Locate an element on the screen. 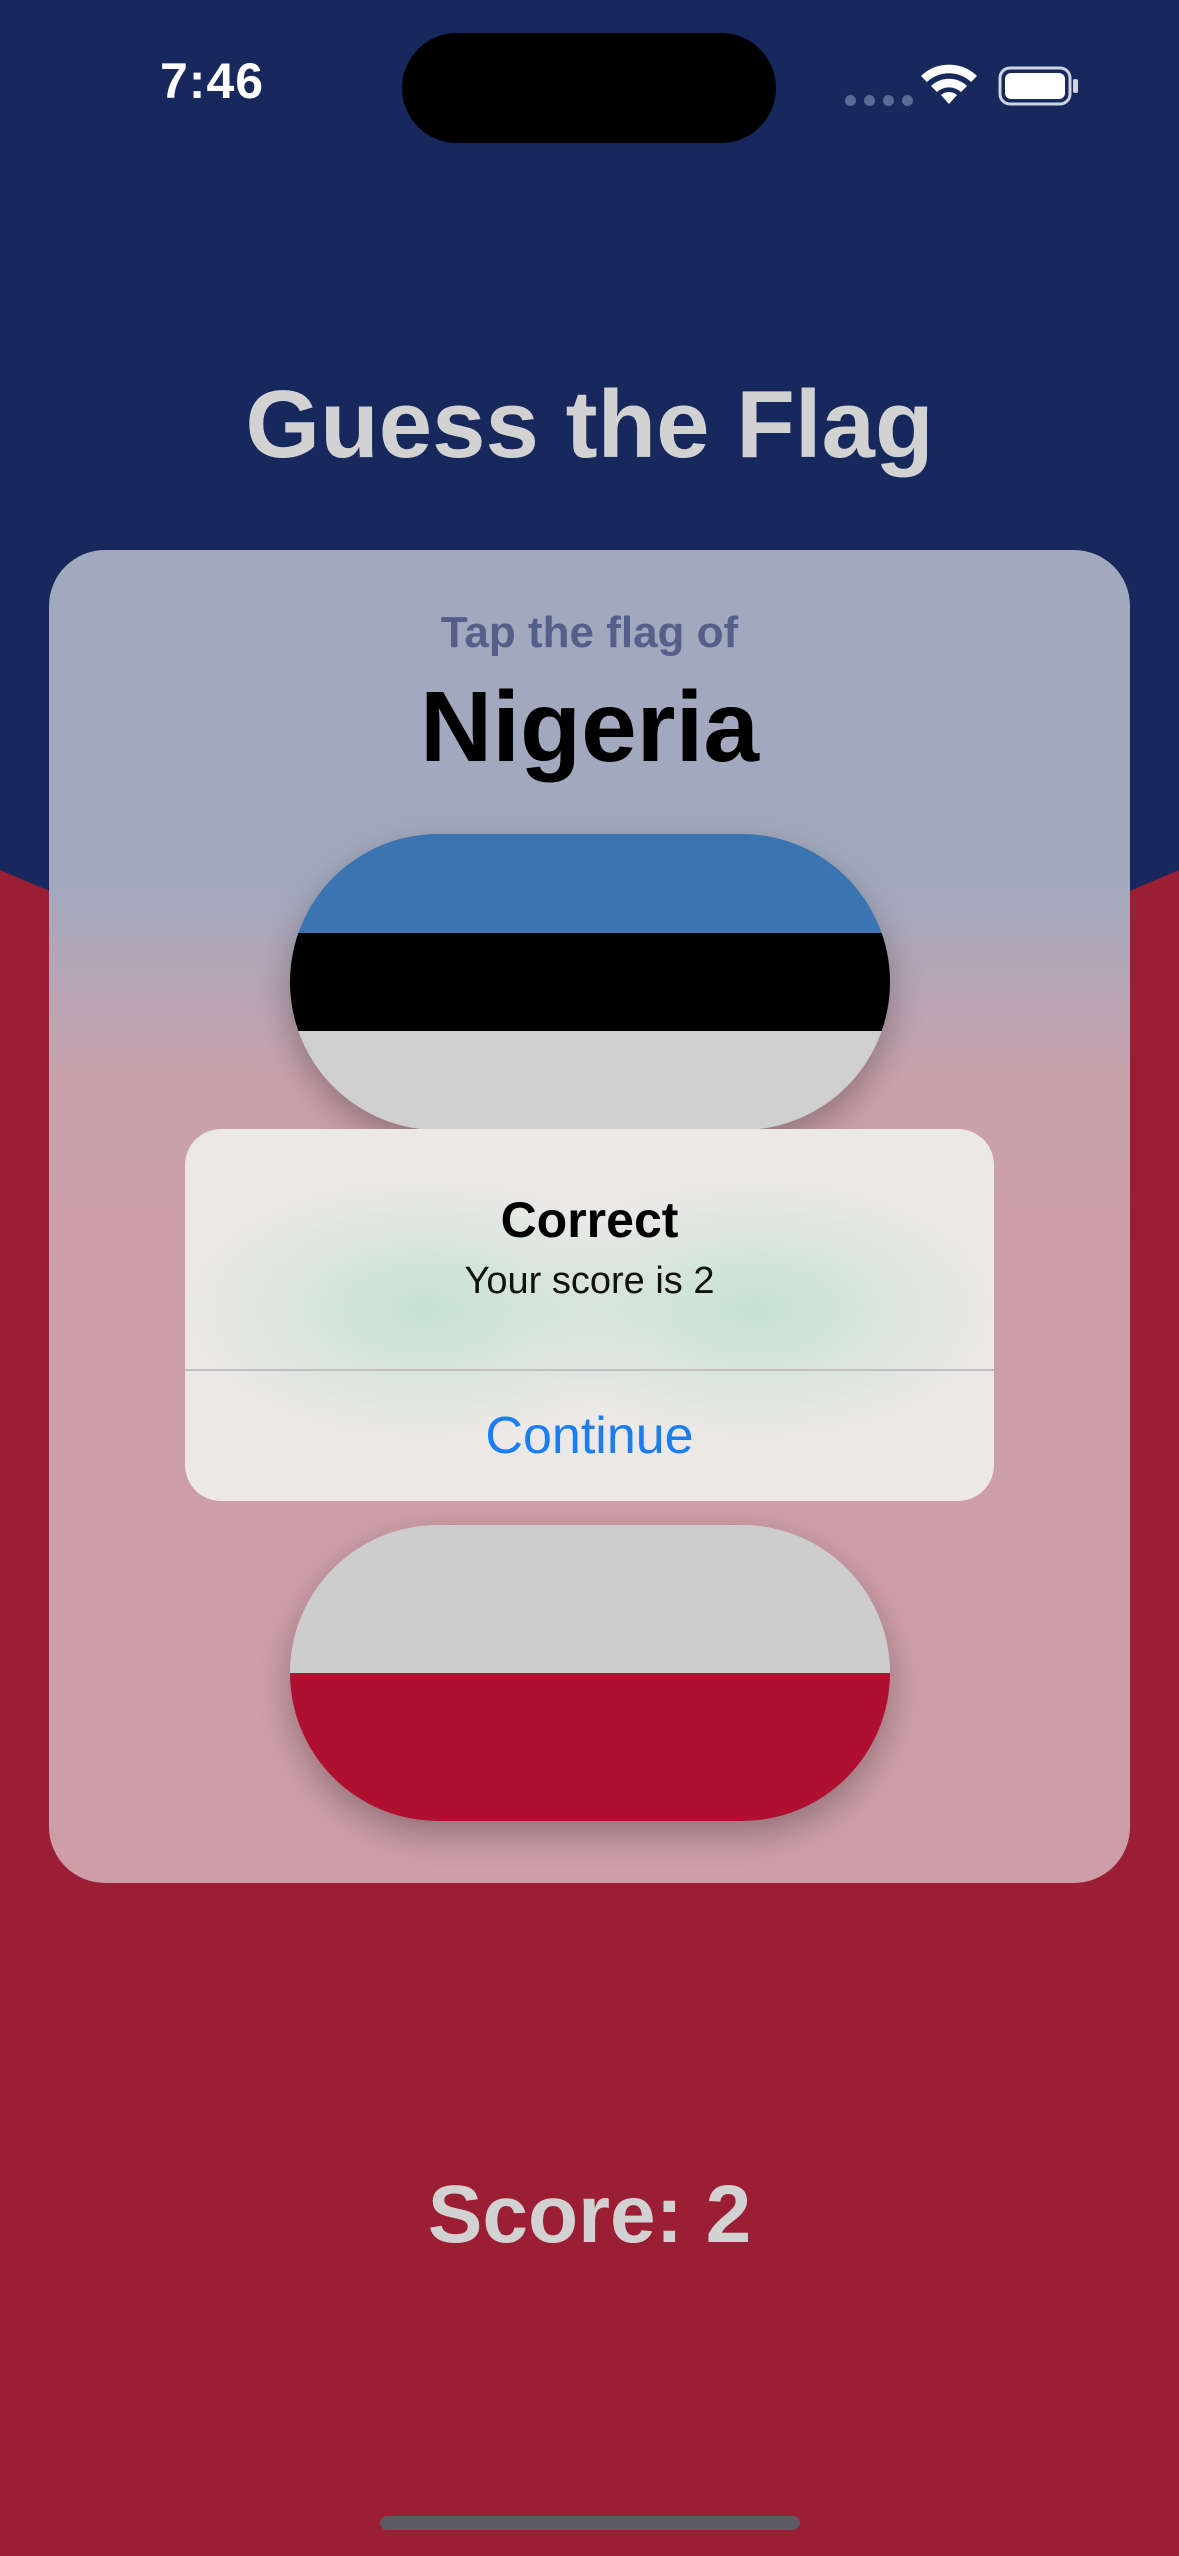 This screenshot has width=1179, height=2556. flag-button-estonia is located at coordinates (590, 982).